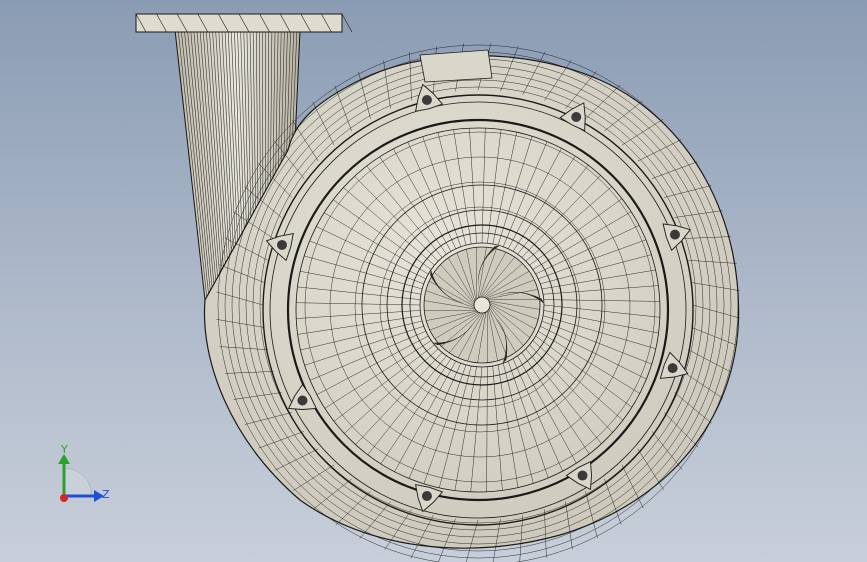  Describe the element at coordinates (106, 494) in the screenshot. I see `z-axis-label: Z` at that location.